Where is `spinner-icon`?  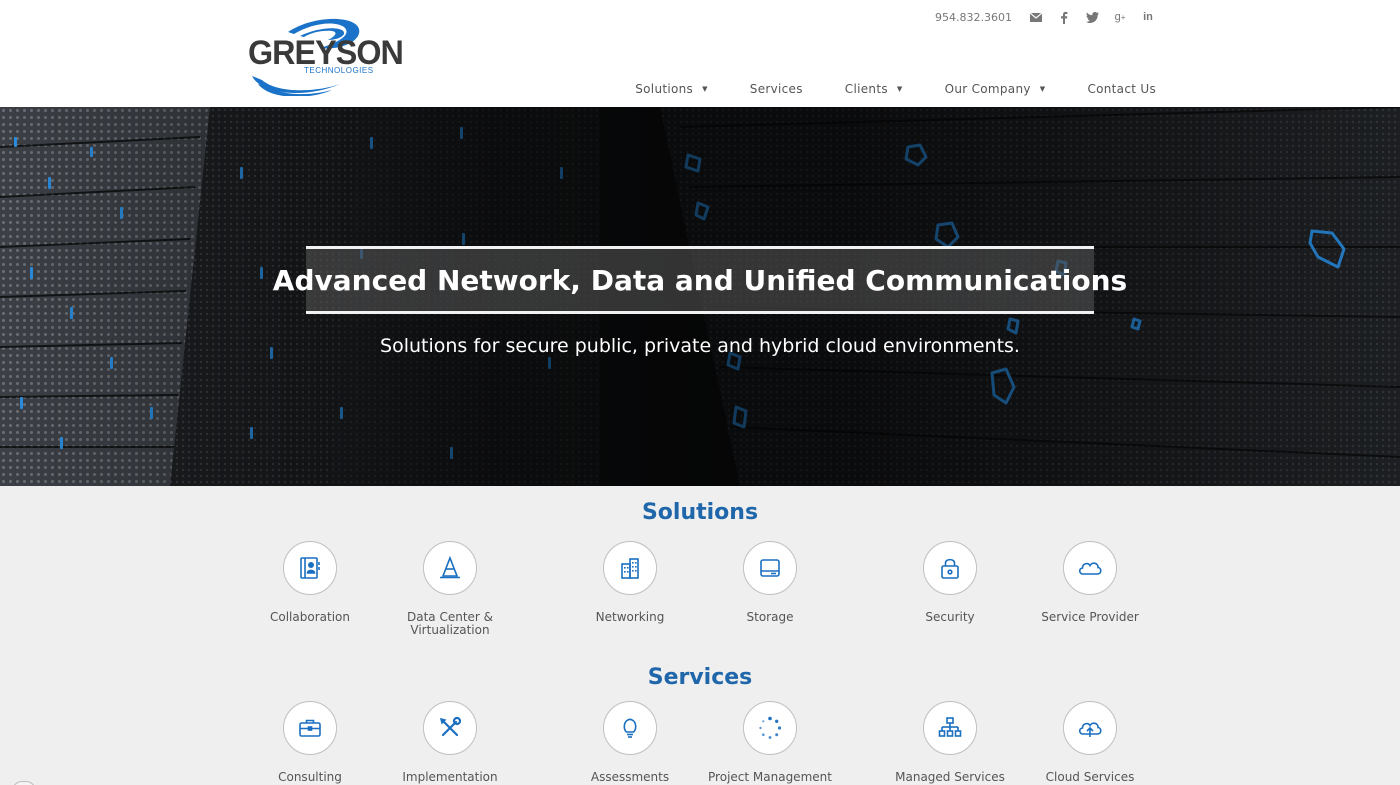
spinner-icon is located at coordinates (770, 728).